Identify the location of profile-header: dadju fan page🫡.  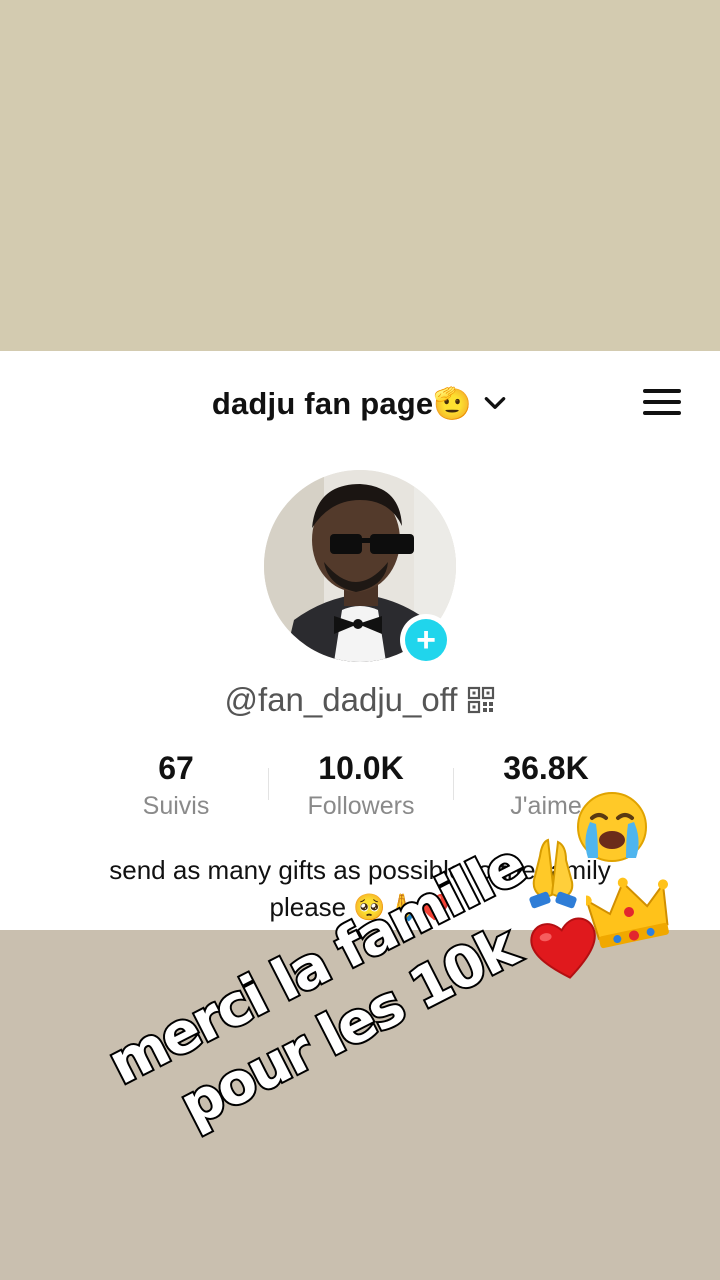
(360, 403).